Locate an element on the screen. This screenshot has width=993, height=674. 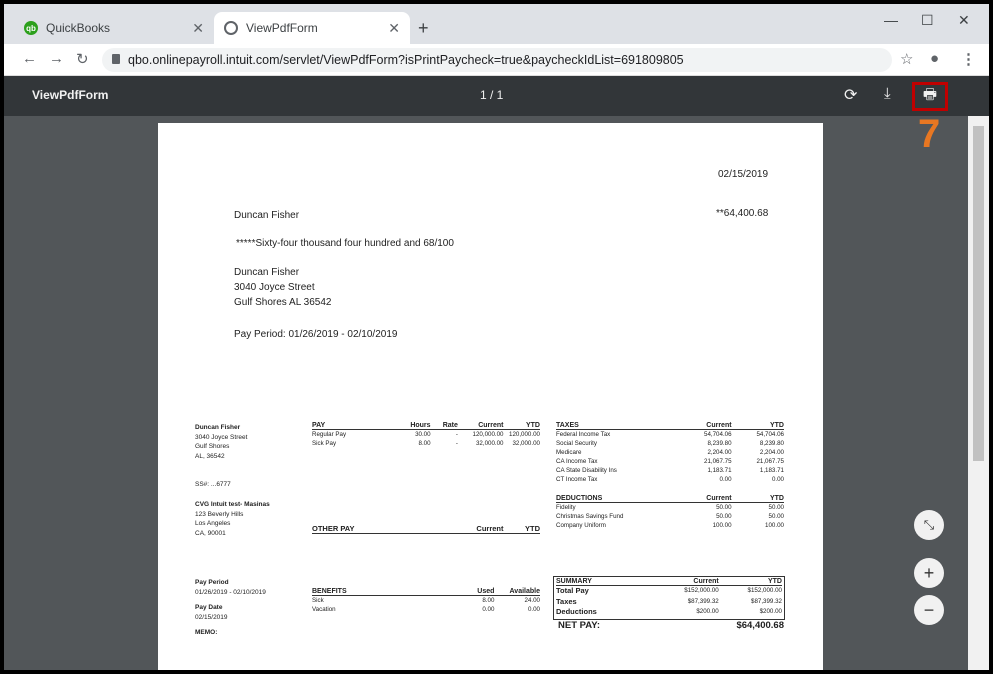
column-header: SUMMARY is located at coordinates (574, 581).